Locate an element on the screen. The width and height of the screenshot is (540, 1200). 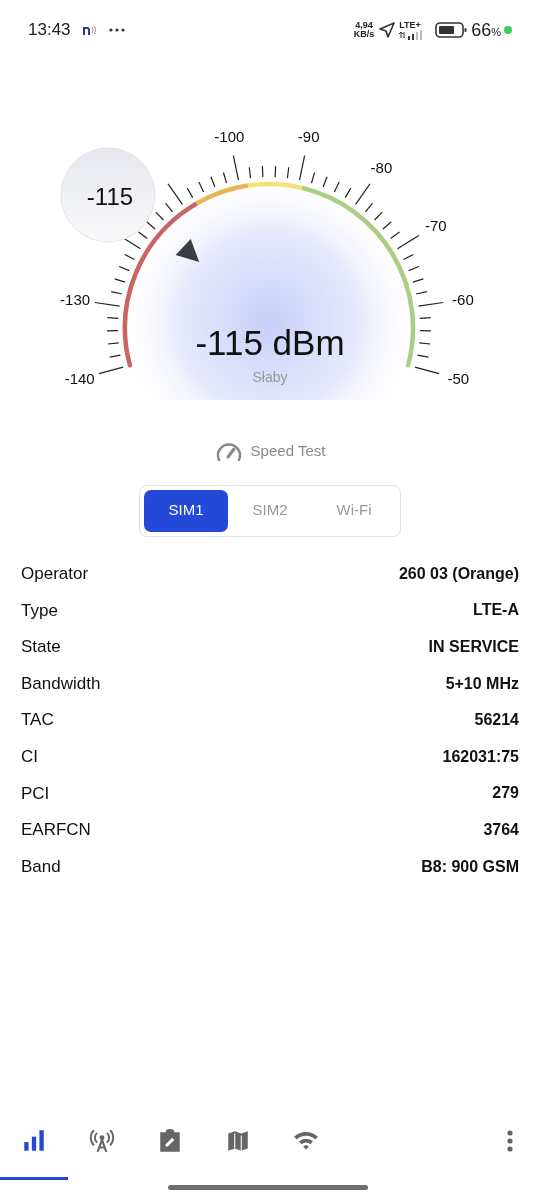
scale-label: -60 is located at coordinates (463, 300).